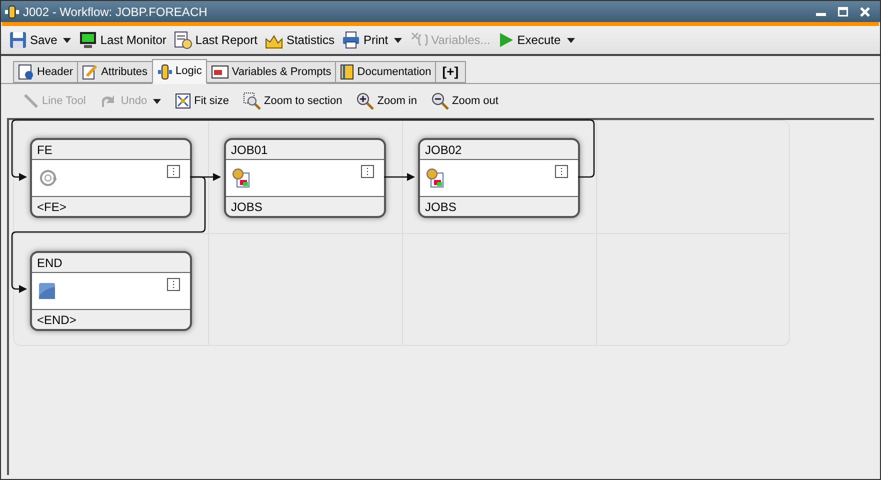  Describe the element at coordinates (183, 101) in the screenshot. I see `fit-size-icon` at that location.